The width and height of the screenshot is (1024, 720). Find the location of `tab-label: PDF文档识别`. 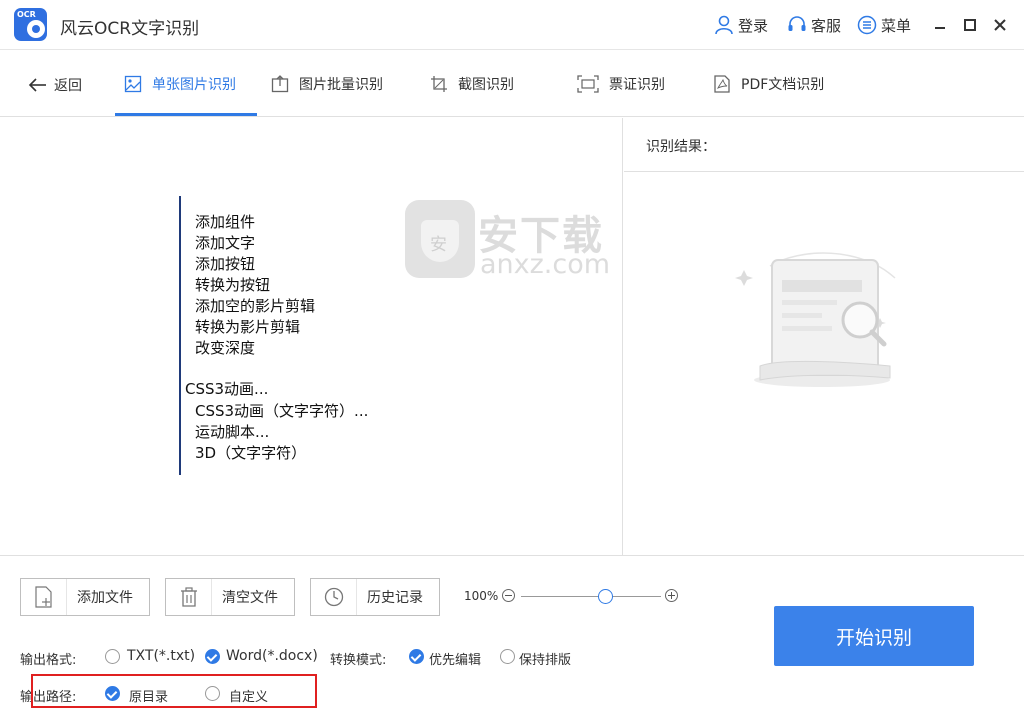

tab-label: PDF文档识别 is located at coordinates (783, 84).